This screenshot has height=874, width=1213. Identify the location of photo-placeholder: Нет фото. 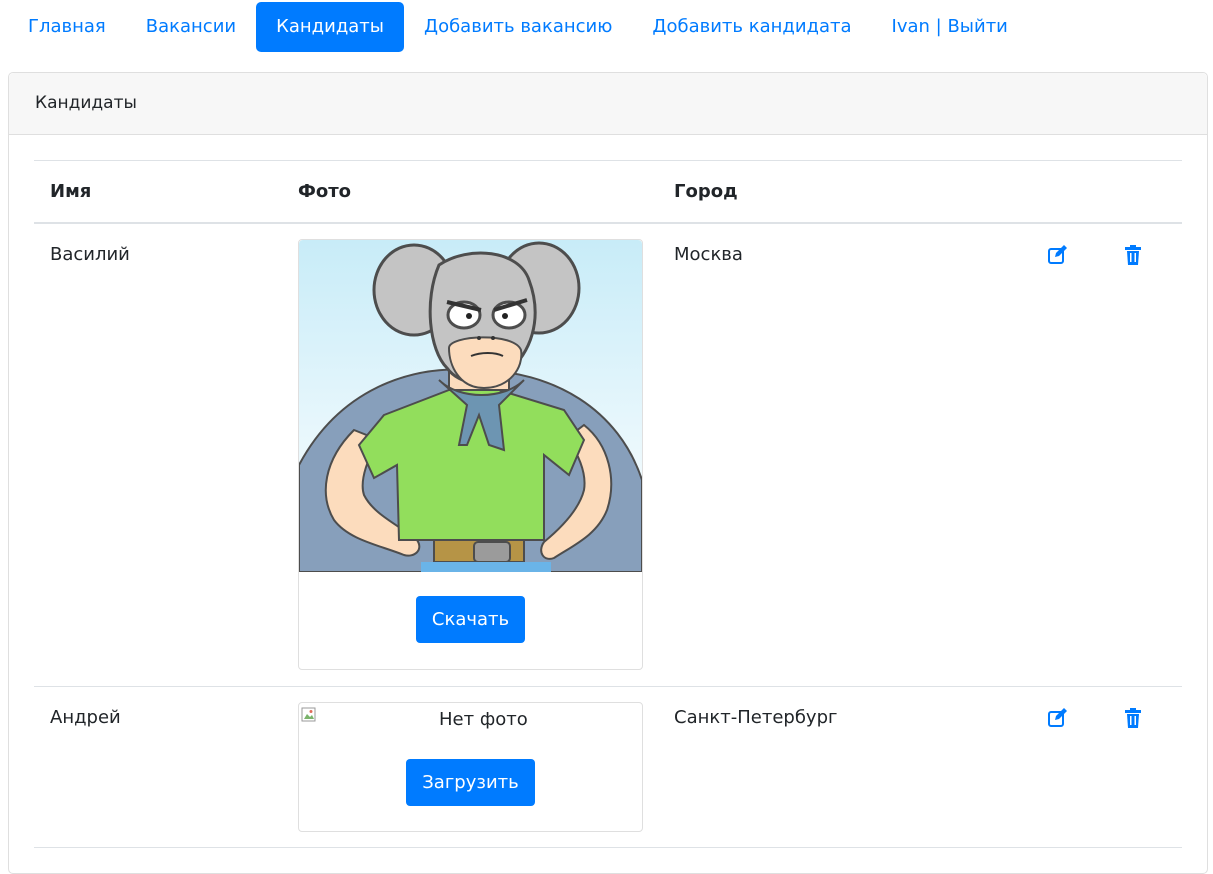
(470, 721).